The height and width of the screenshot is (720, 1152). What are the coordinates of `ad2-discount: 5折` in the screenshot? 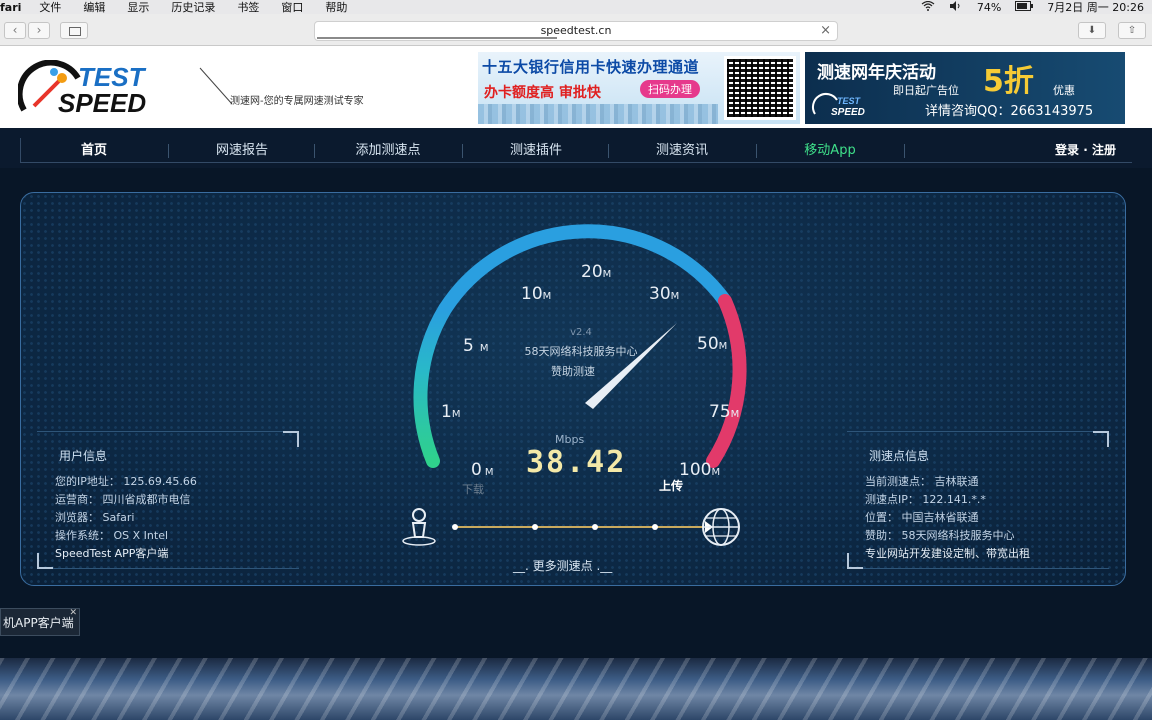 It's located at (1008, 81).